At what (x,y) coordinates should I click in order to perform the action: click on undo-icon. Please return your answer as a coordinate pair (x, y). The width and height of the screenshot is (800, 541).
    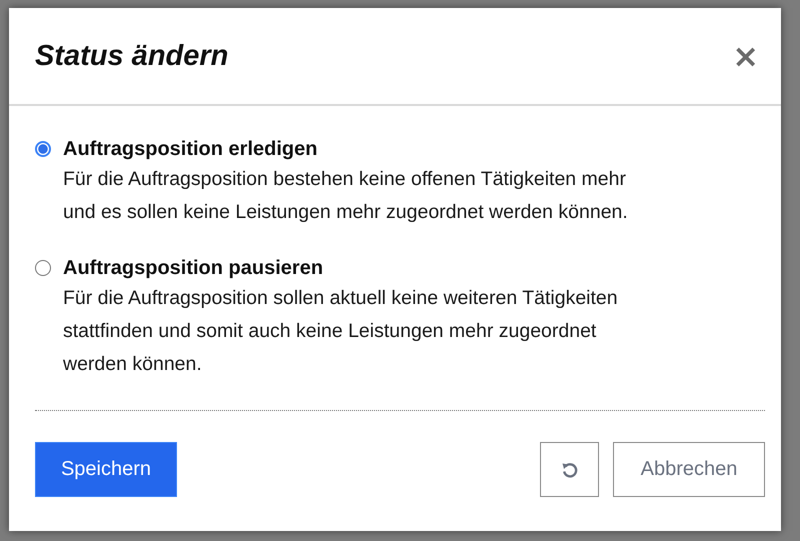
    Looking at the image, I should click on (569, 469).